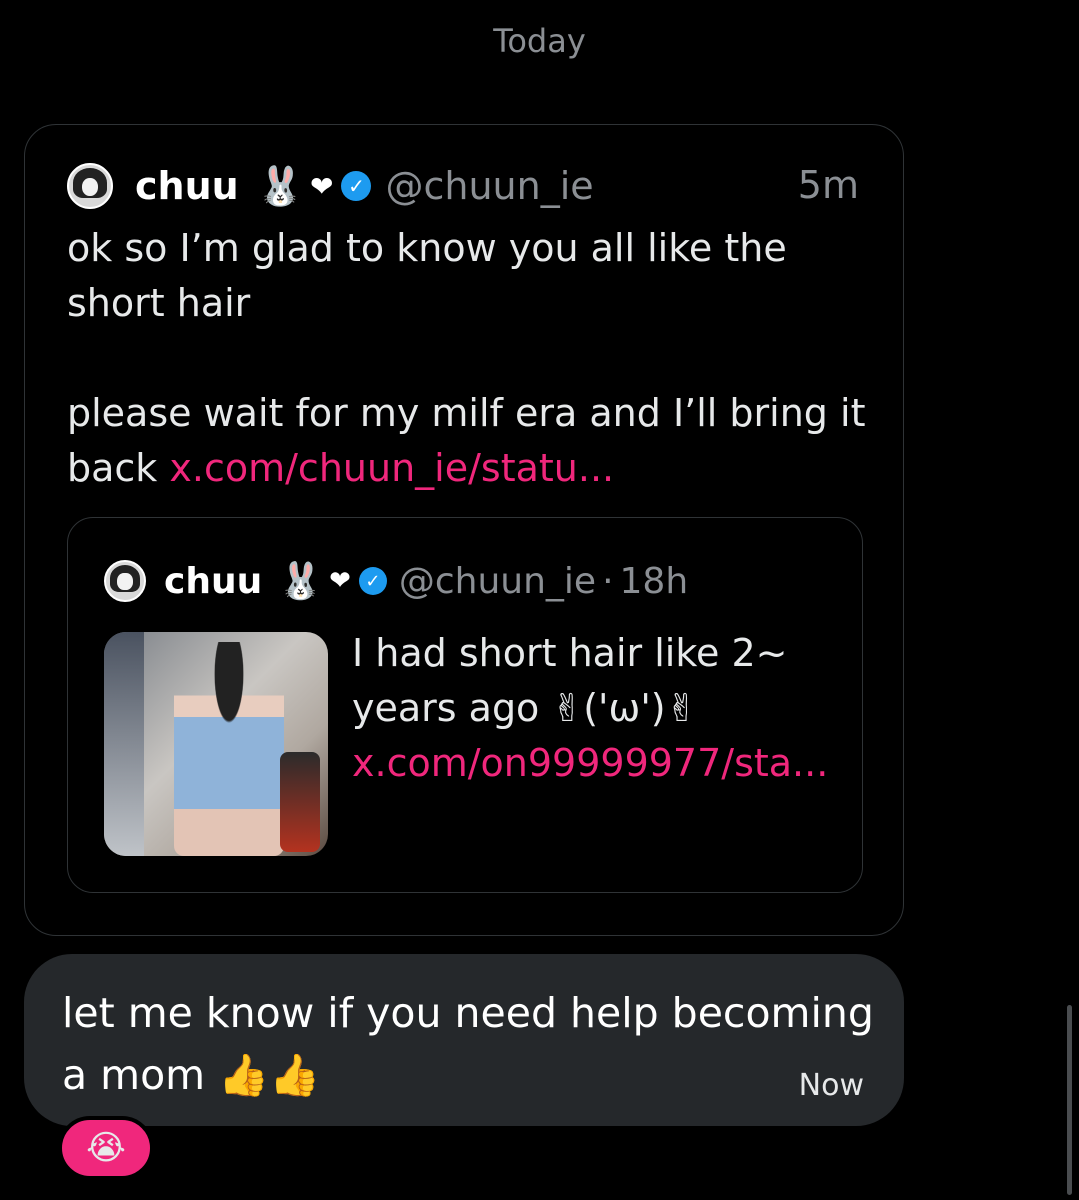 The width and height of the screenshot is (1079, 1200). What do you see at coordinates (213, 581) in the screenshot?
I see `quoted-display-name: chuu` at bounding box center [213, 581].